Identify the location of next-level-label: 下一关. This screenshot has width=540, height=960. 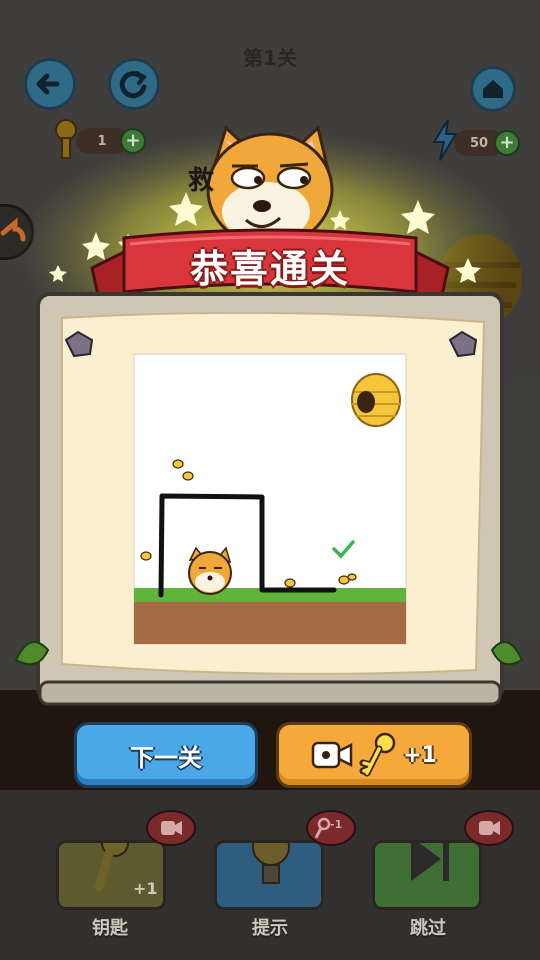
(166, 757).